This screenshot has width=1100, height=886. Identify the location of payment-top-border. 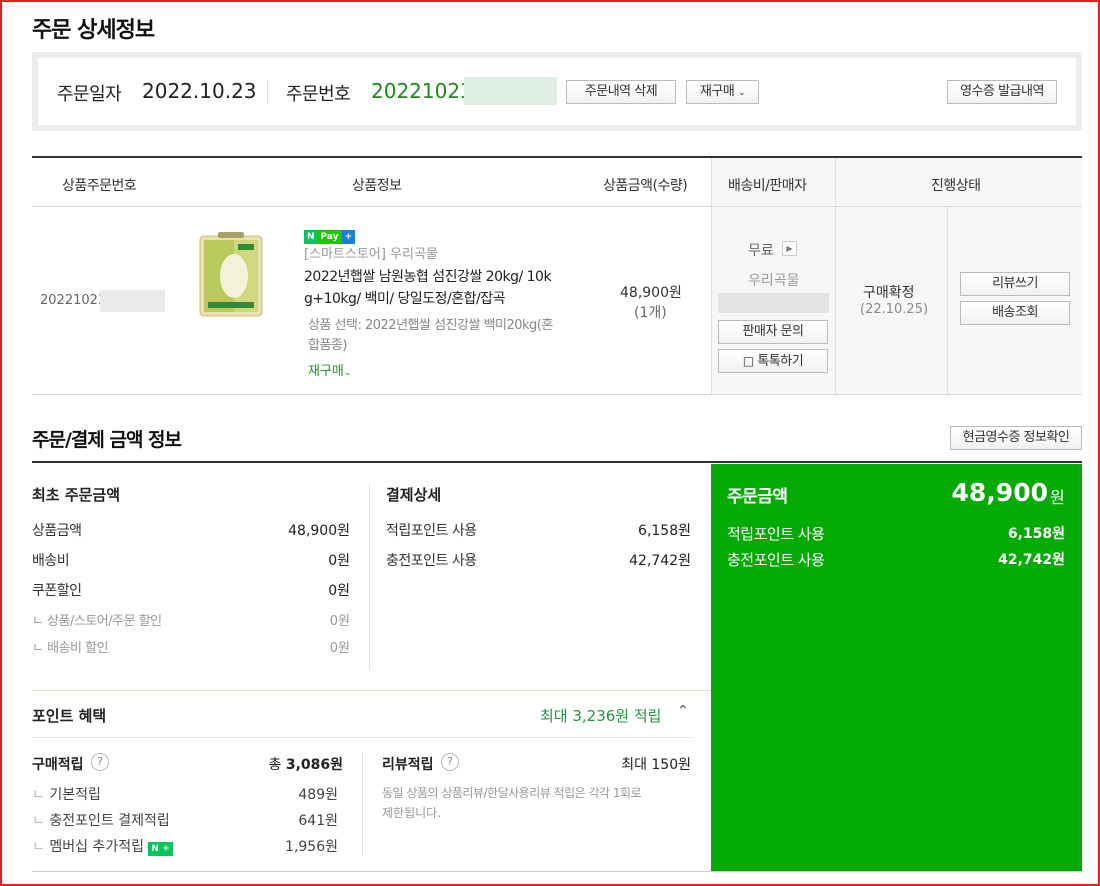
(557, 462).